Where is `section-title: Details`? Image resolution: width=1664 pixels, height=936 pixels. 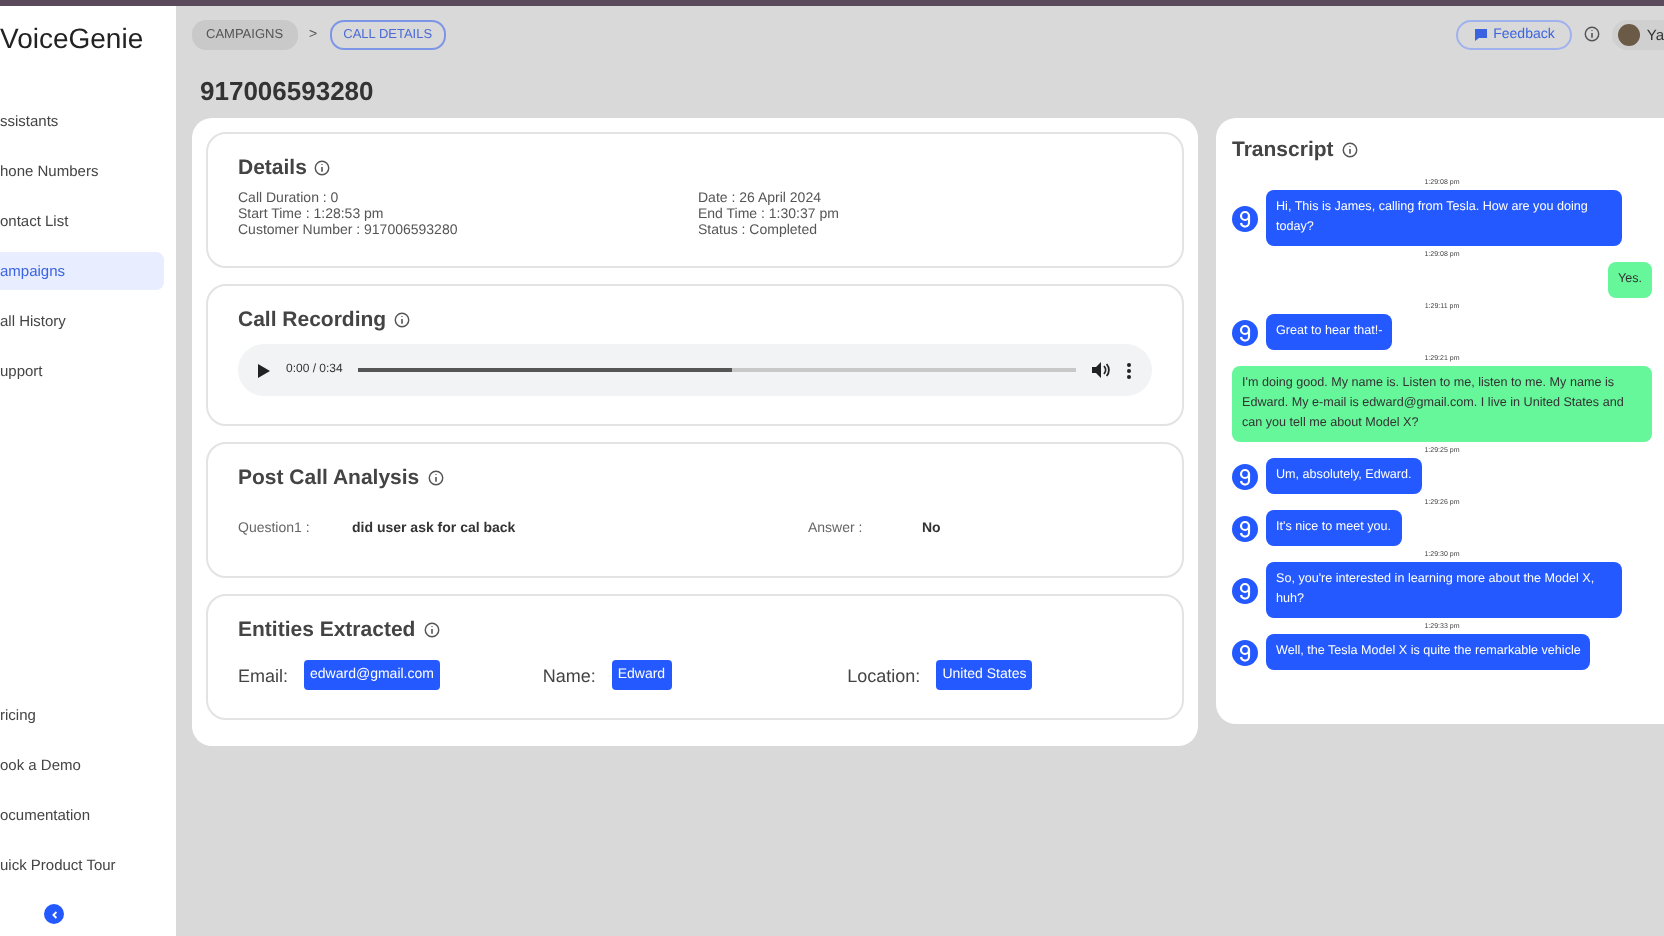
section-title: Details is located at coordinates (272, 168).